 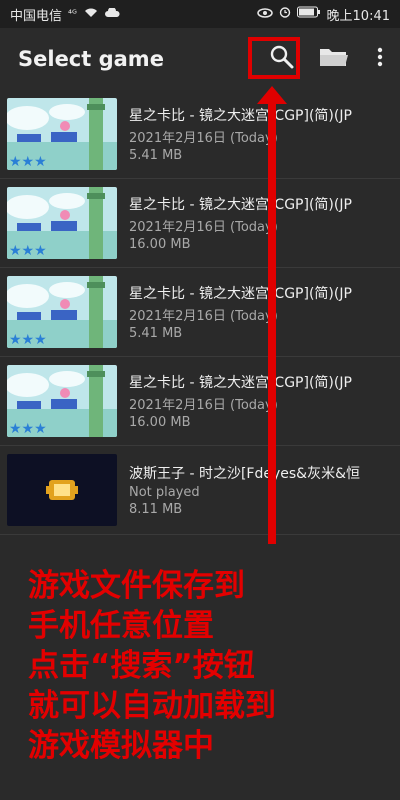 I want to click on game-list-item: 波斯王子 - 时之沙[Fdeyes&灰米&恒 Not played 8.11 MB, so click(x=200, y=490).